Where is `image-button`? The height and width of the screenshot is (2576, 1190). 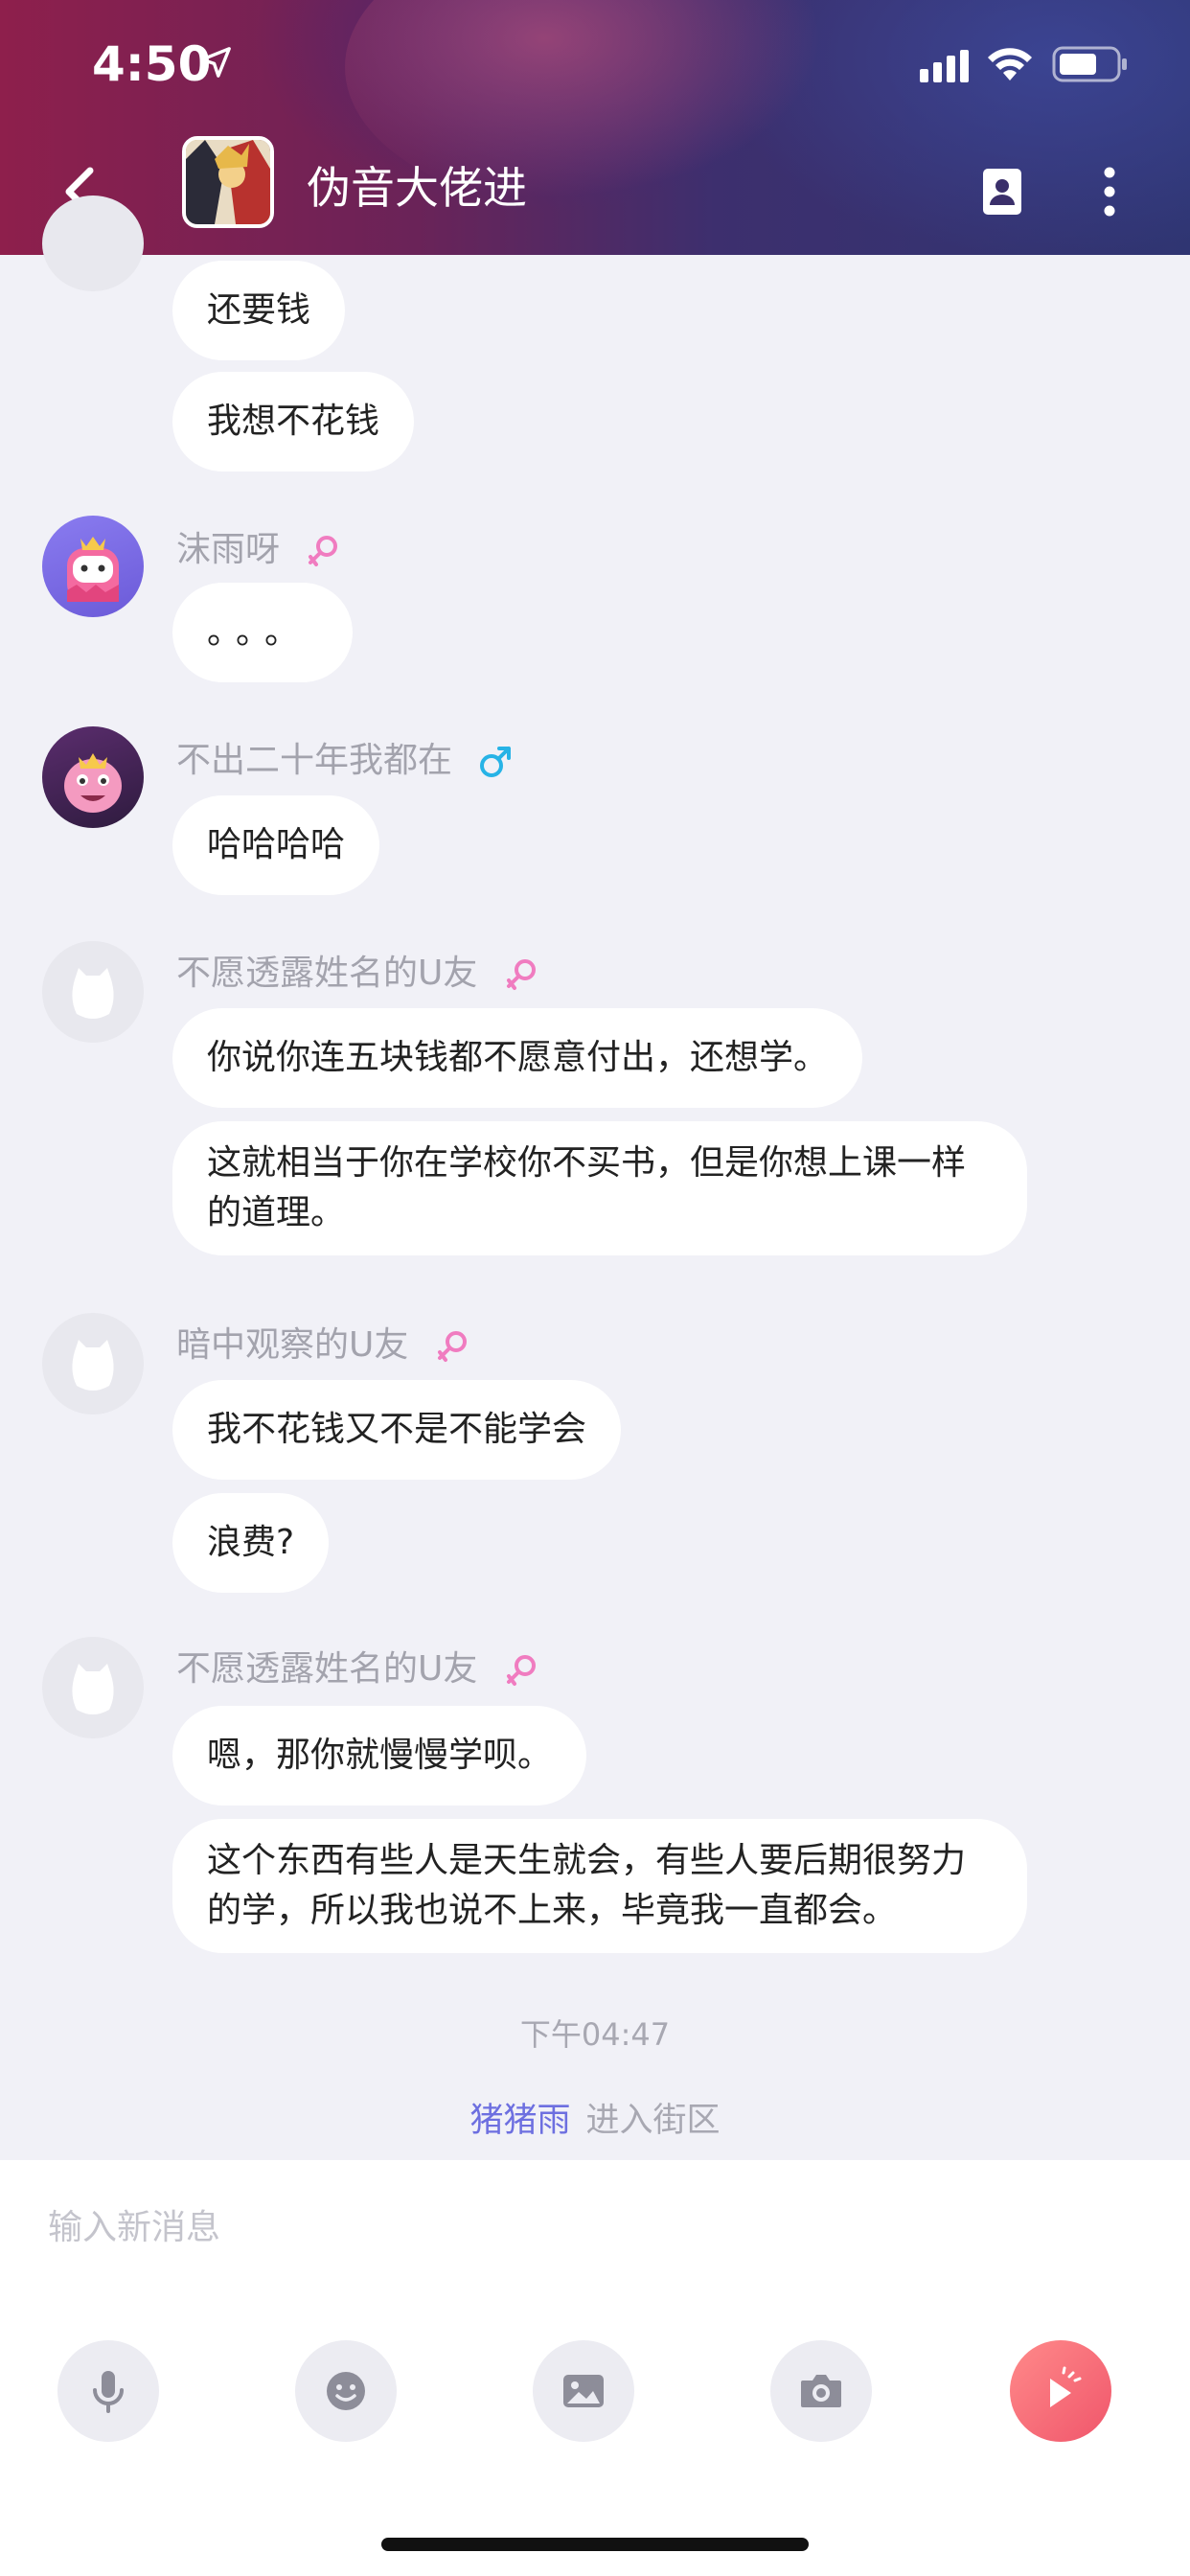 image-button is located at coordinates (584, 2391).